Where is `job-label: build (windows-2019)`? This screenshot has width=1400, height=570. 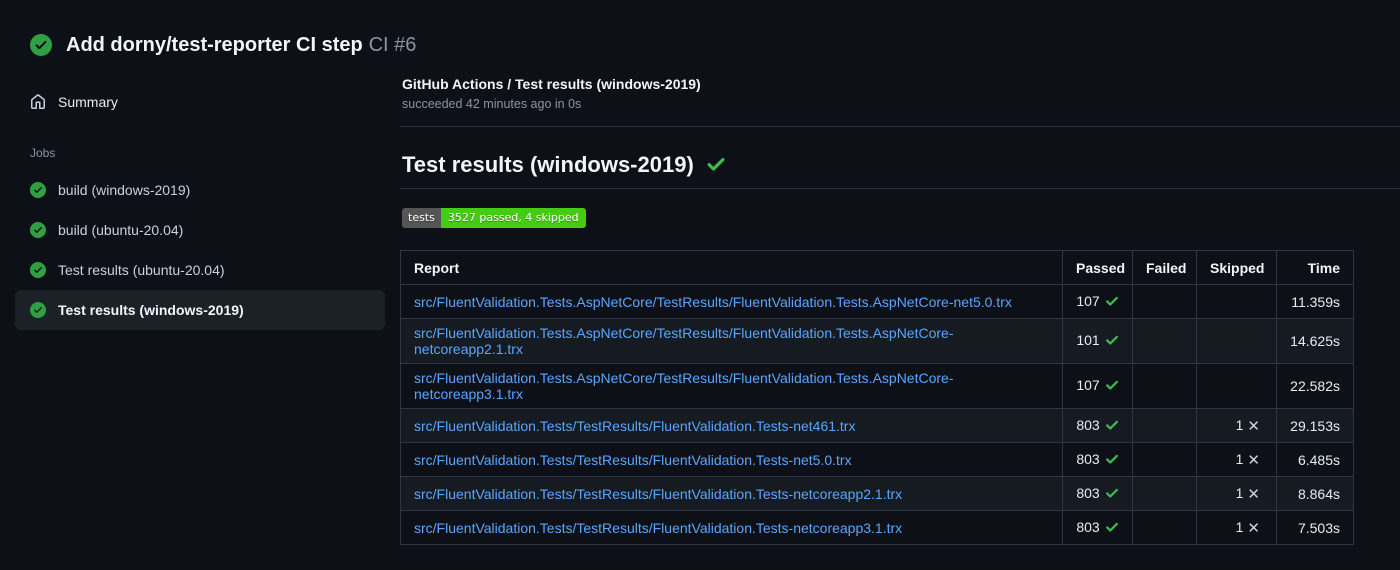
job-label: build (windows-2019) is located at coordinates (124, 190).